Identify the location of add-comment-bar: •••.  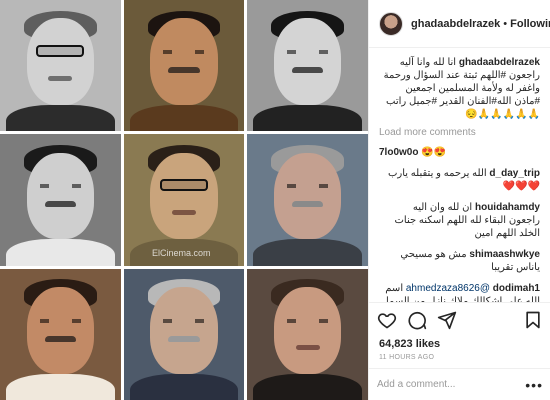
(459, 384).